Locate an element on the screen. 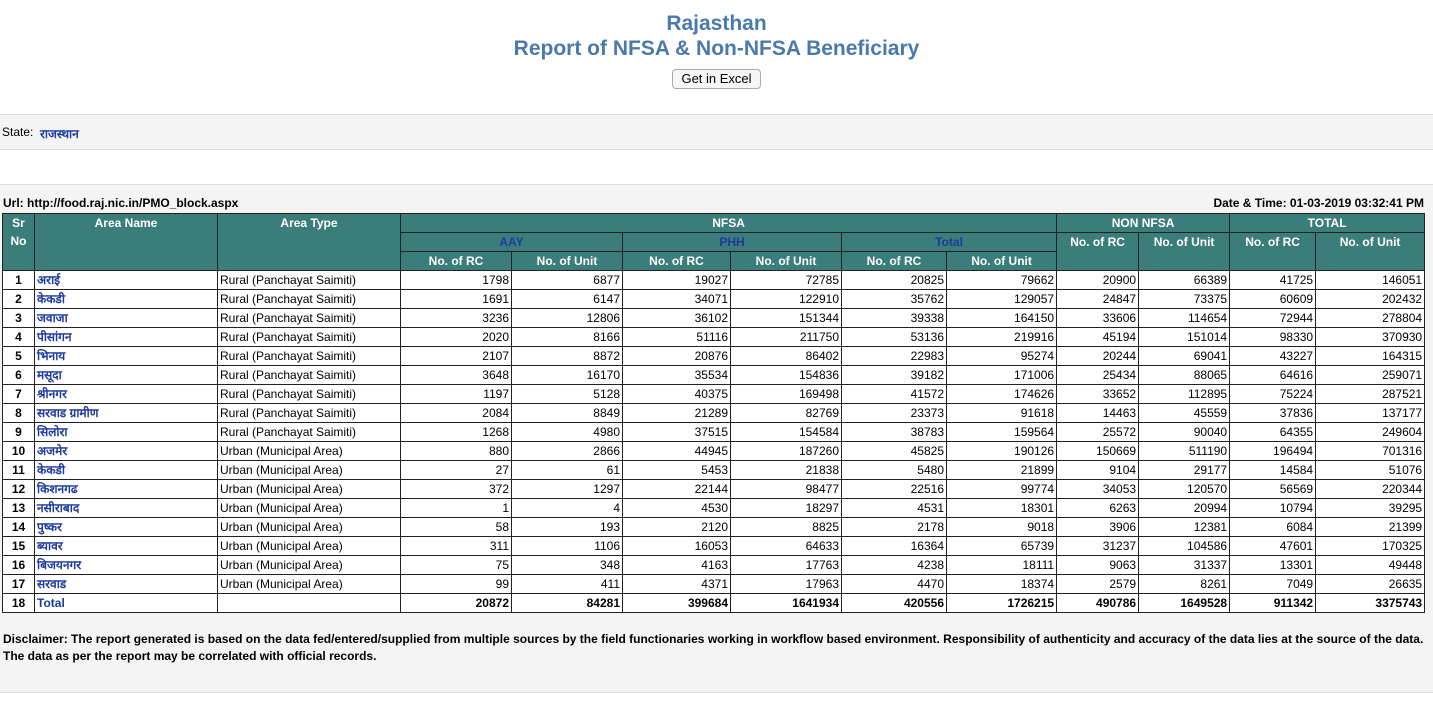 The height and width of the screenshot is (715, 1433). value-cell: 16364 is located at coordinates (894, 546).